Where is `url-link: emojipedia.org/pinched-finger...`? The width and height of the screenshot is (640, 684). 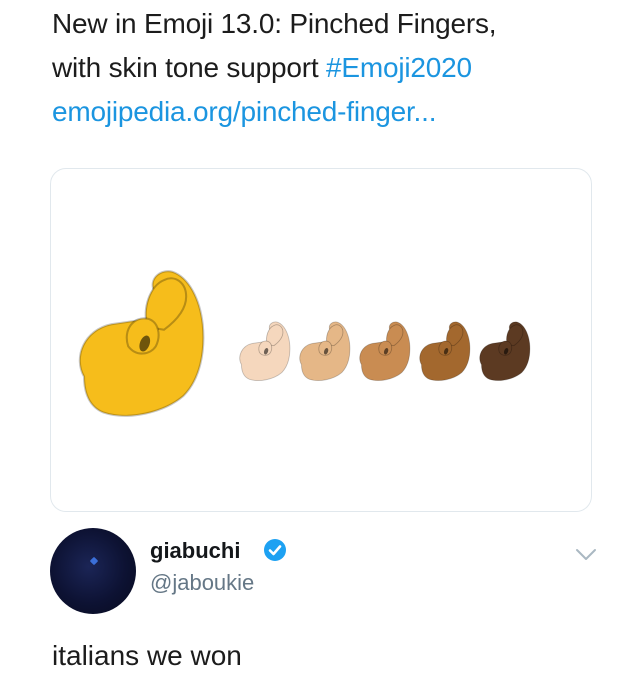
url-link: emojipedia.org/pinched-finger... is located at coordinates (332, 112).